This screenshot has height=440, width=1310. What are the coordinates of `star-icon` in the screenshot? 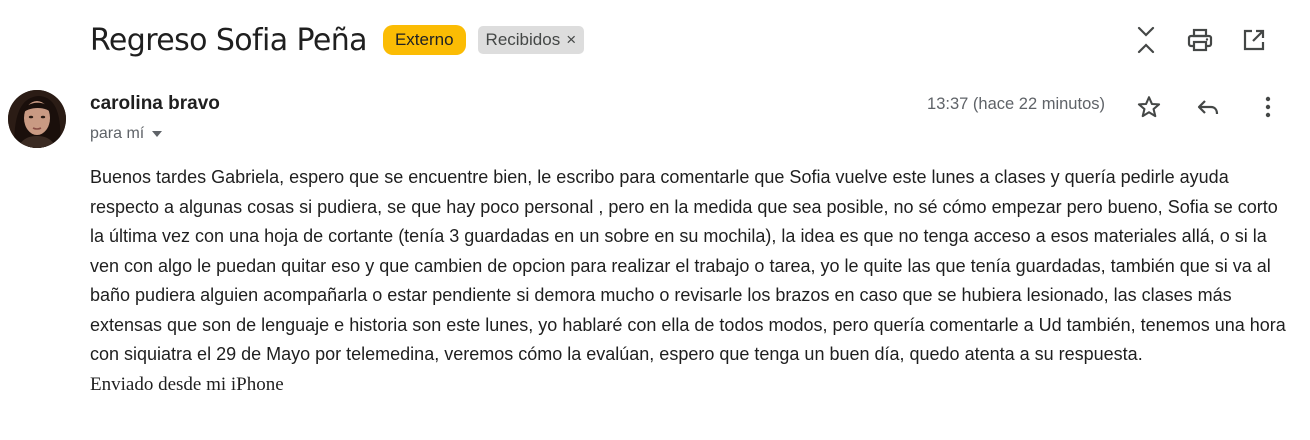 It's located at (1149, 107).